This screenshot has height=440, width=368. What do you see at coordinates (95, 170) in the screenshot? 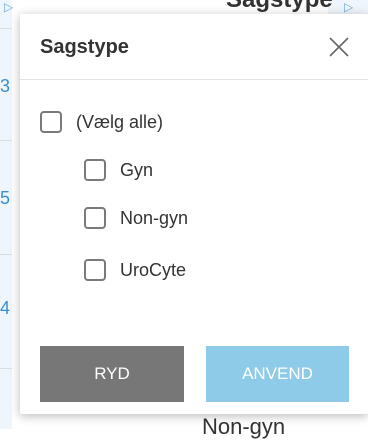
I see `gyn-checkbox` at bounding box center [95, 170].